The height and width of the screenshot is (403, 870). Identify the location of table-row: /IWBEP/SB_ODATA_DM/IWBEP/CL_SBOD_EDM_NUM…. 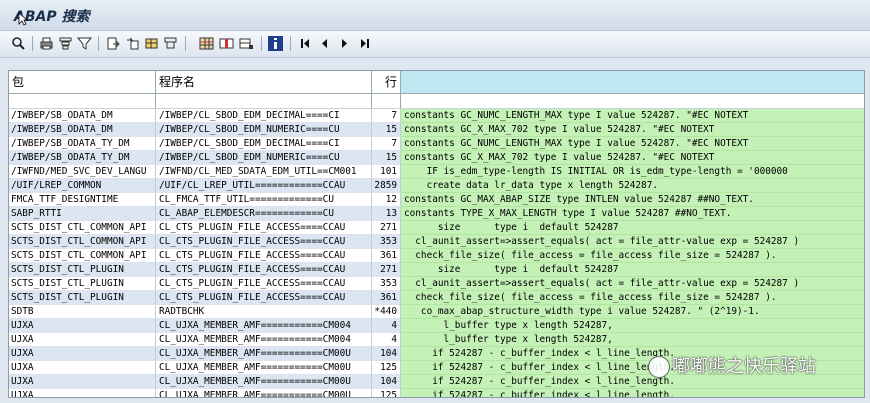
(436, 130).